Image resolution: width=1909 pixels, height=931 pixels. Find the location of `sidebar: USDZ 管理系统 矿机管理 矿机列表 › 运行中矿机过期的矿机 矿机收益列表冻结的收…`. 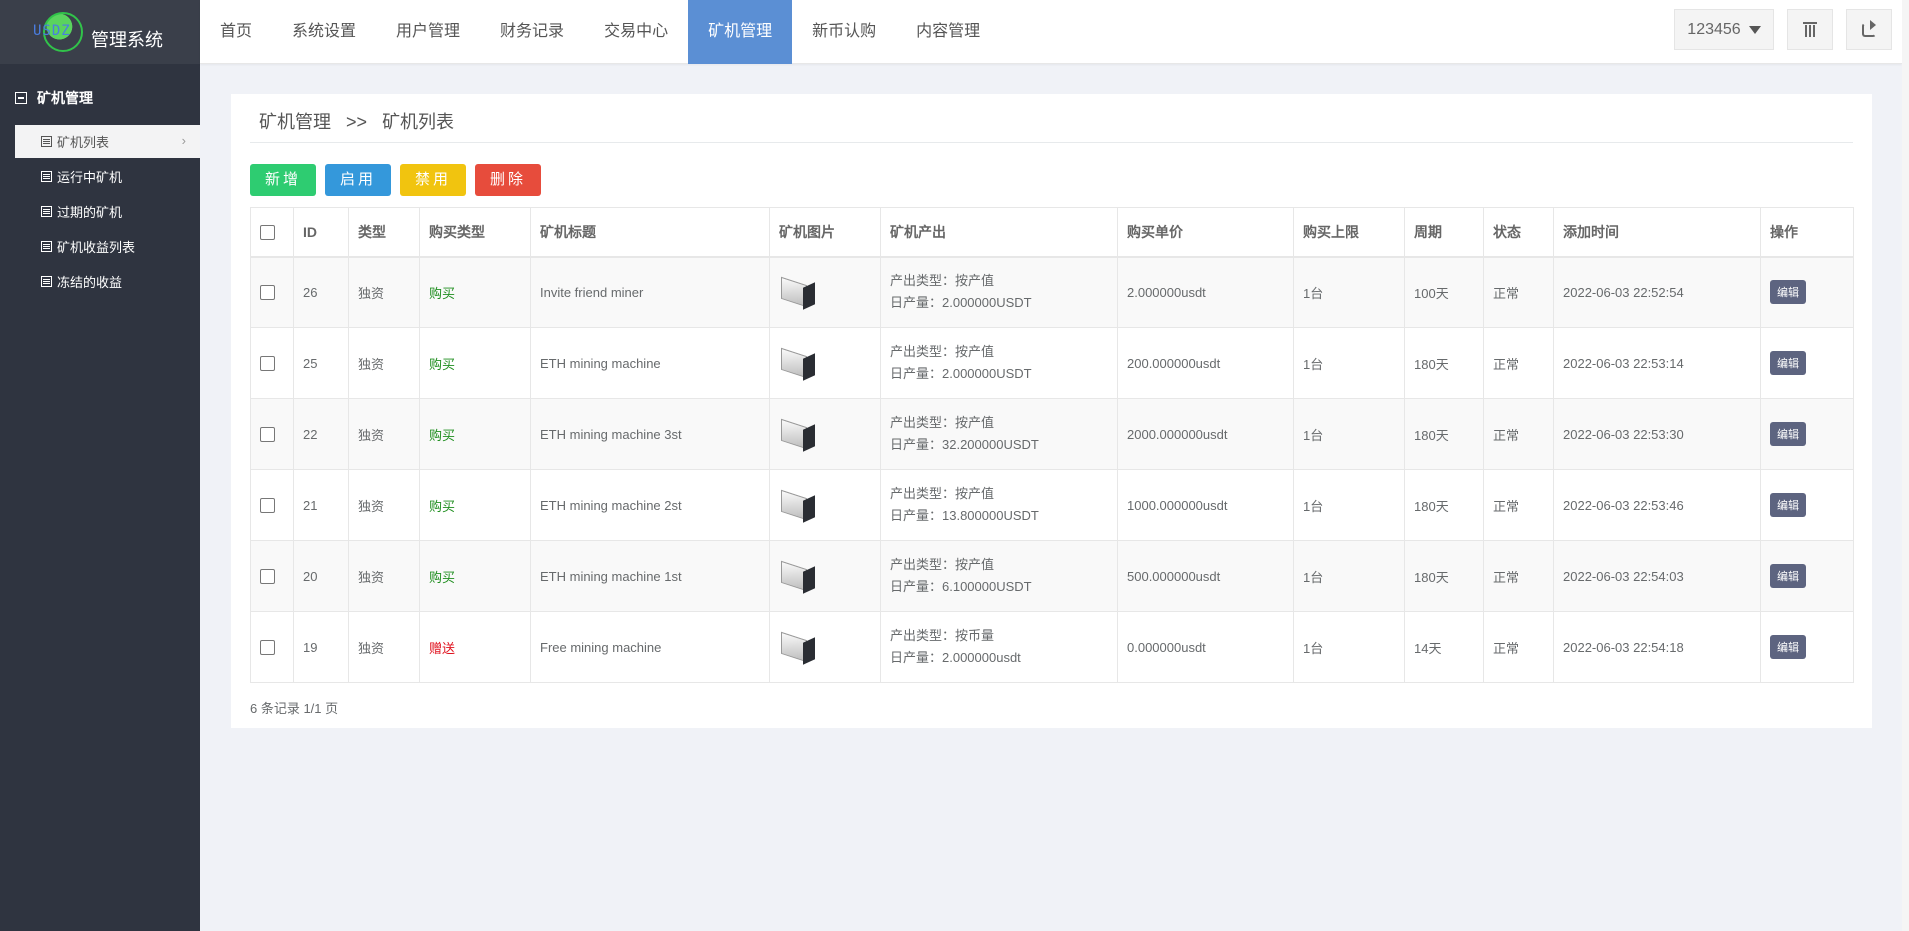

sidebar: USDZ 管理系统 矿机管理 矿机列表 › 运行中矿机过期的矿机 矿机收益列表冻结的收… is located at coordinates (100, 465).